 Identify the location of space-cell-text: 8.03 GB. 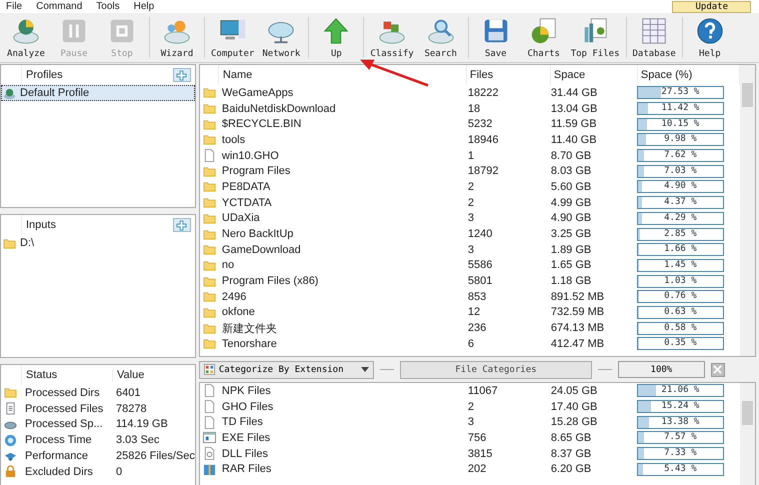
(571, 171).